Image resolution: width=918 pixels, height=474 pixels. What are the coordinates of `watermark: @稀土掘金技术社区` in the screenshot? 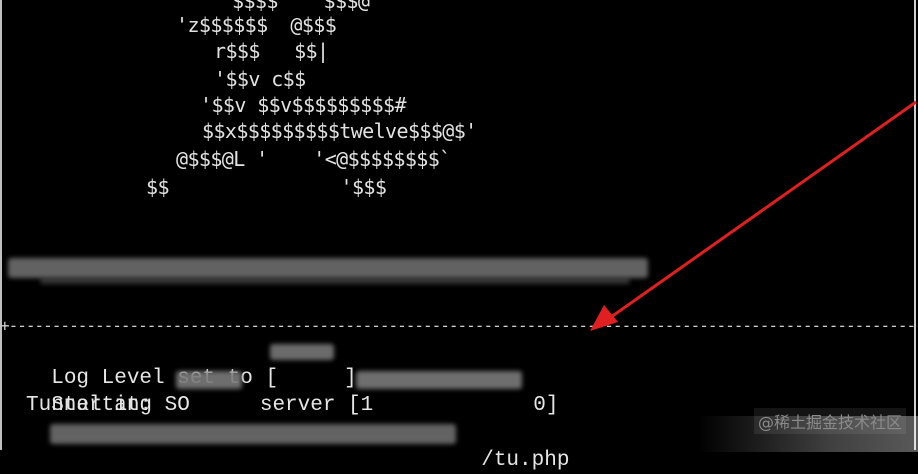 It's located at (829, 421).